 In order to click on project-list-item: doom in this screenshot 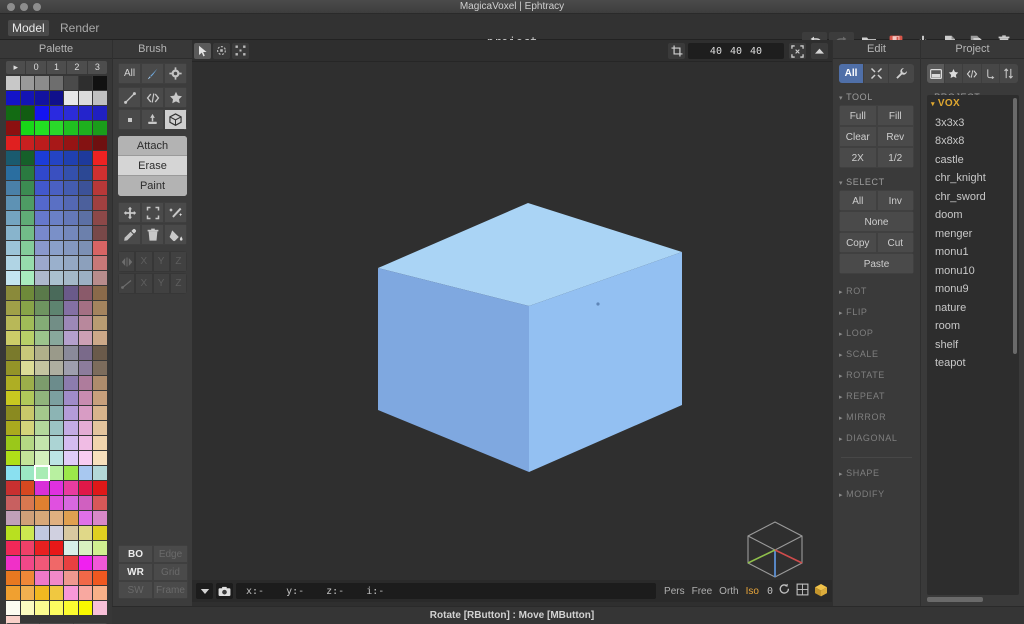, I will do `click(973, 215)`.